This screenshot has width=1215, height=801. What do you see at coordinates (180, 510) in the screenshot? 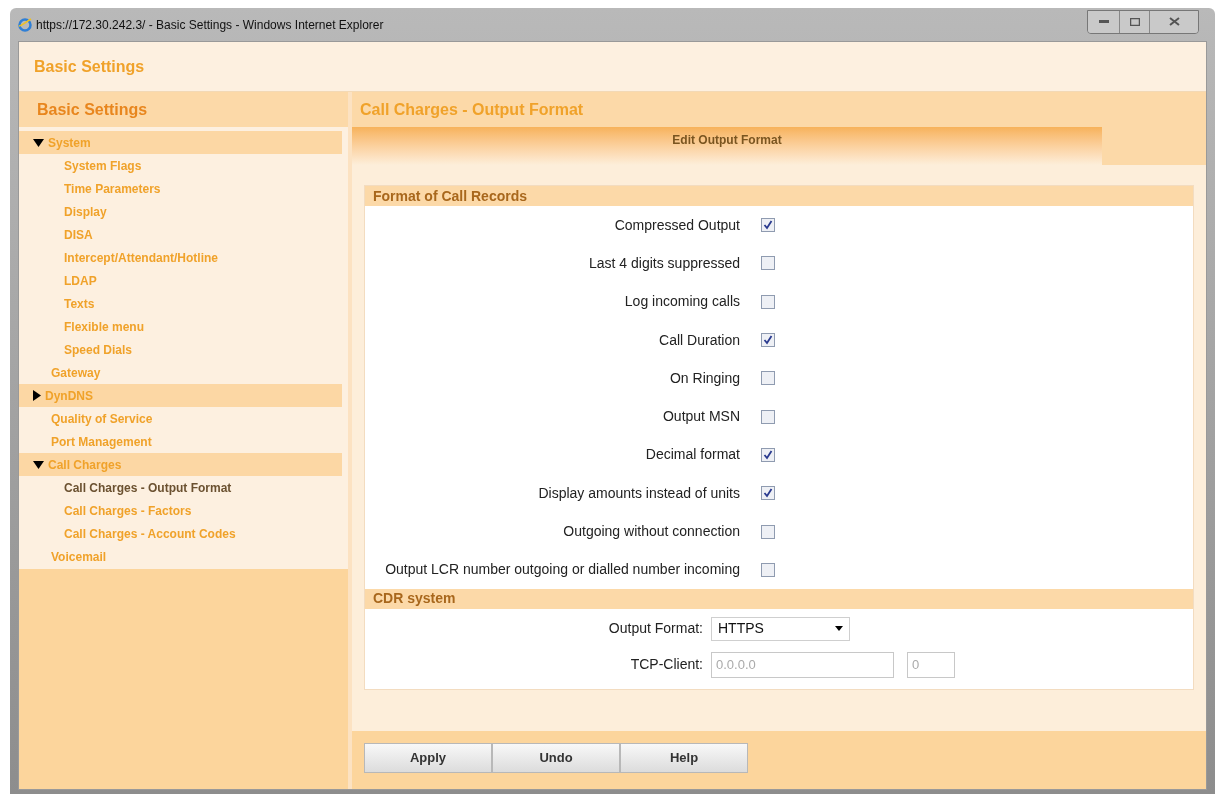
I see `tree-link: Call Charges - Factors` at bounding box center [180, 510].